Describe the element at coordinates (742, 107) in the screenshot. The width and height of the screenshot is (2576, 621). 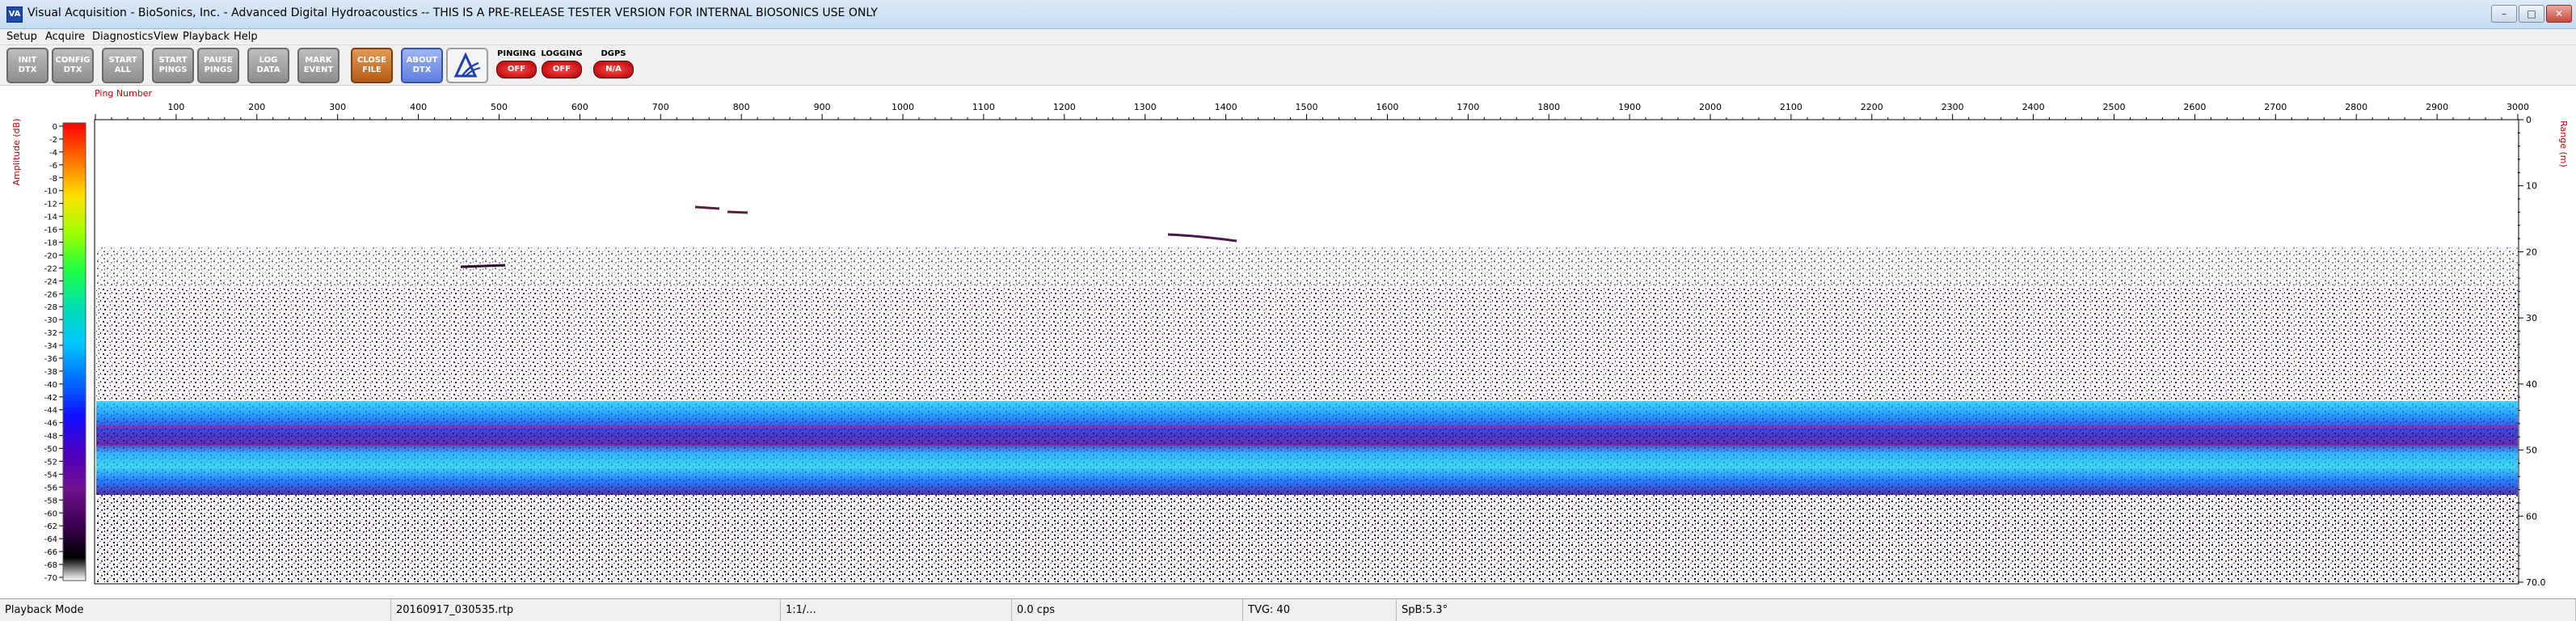
I see `x-tick-label: 800` at that location.